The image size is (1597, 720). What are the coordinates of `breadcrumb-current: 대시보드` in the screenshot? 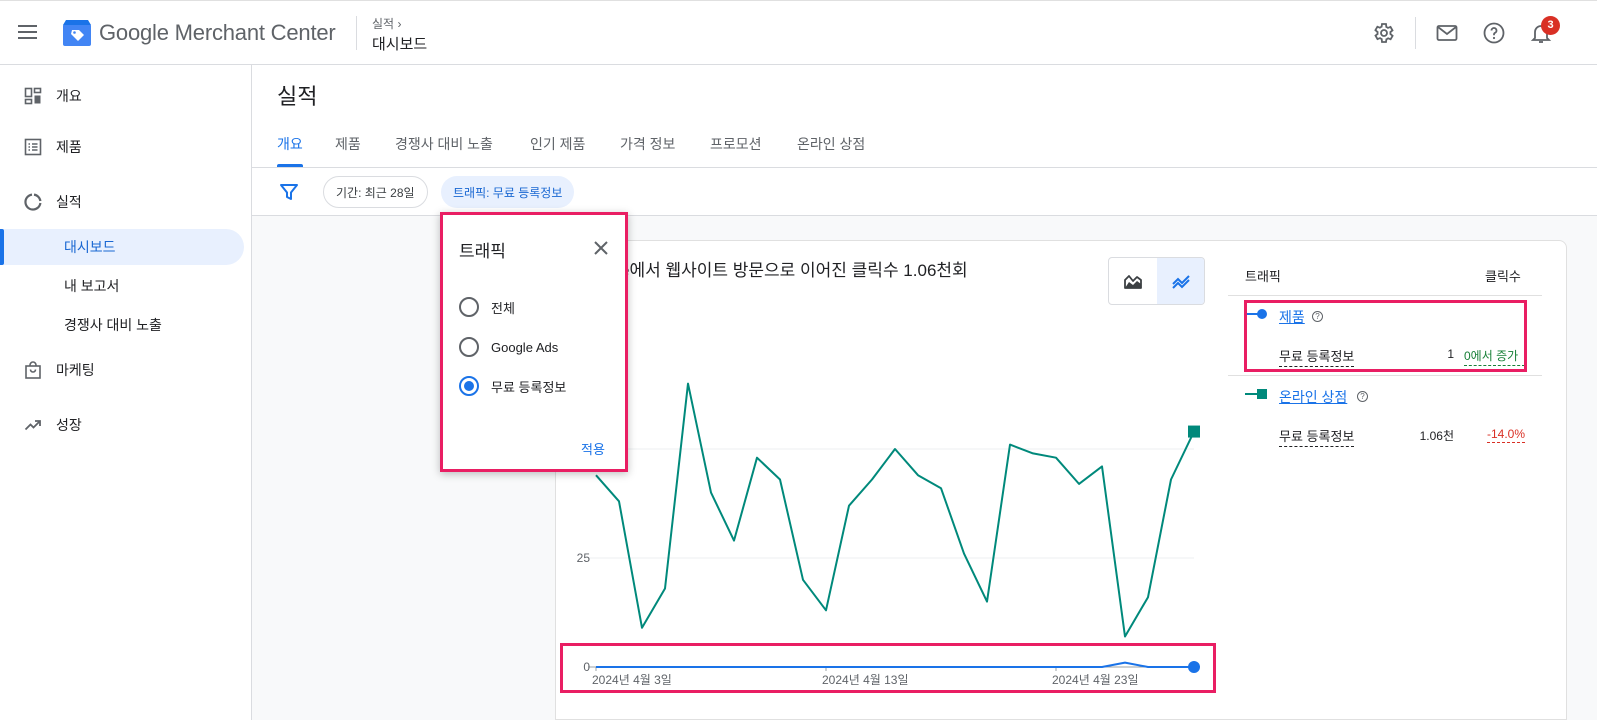 It's located at (400, 44).